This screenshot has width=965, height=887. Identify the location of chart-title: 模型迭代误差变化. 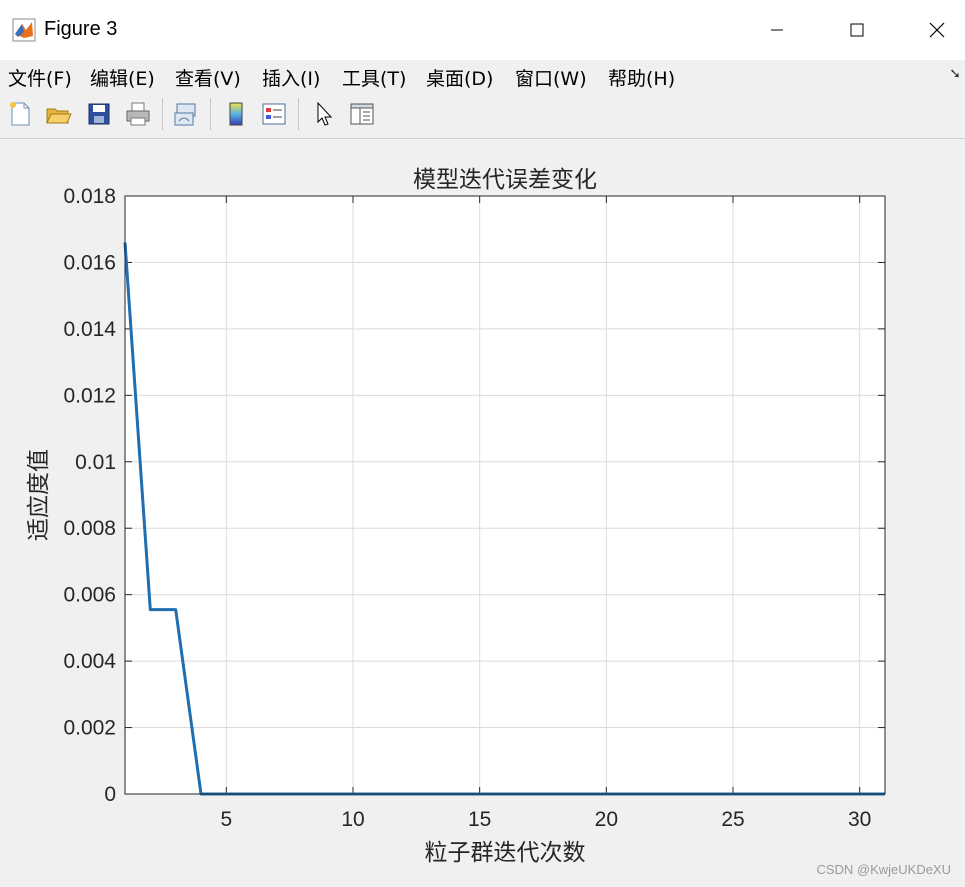
(505, 179).